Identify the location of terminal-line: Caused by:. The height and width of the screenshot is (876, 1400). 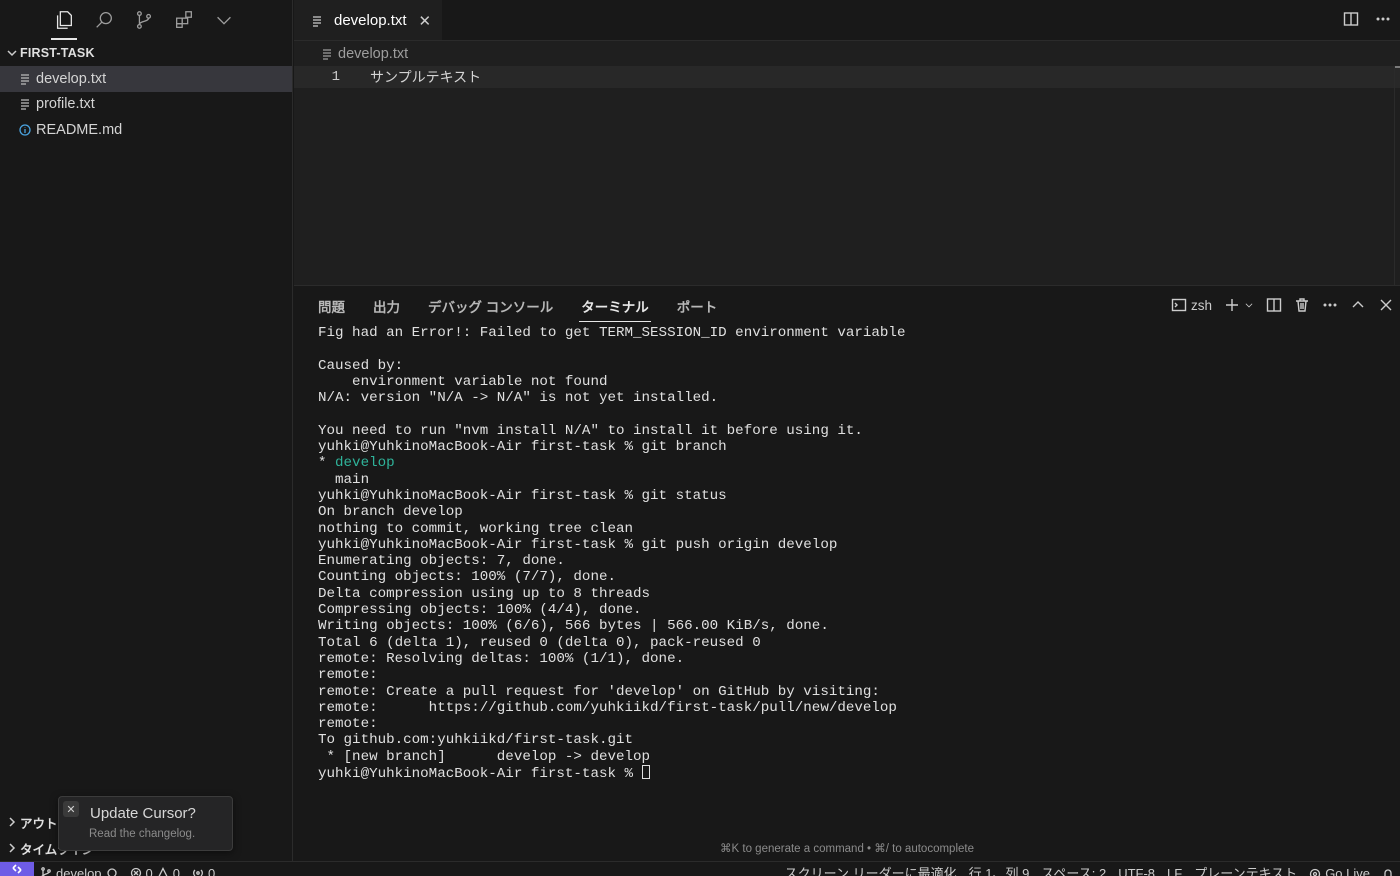
(361, 365).